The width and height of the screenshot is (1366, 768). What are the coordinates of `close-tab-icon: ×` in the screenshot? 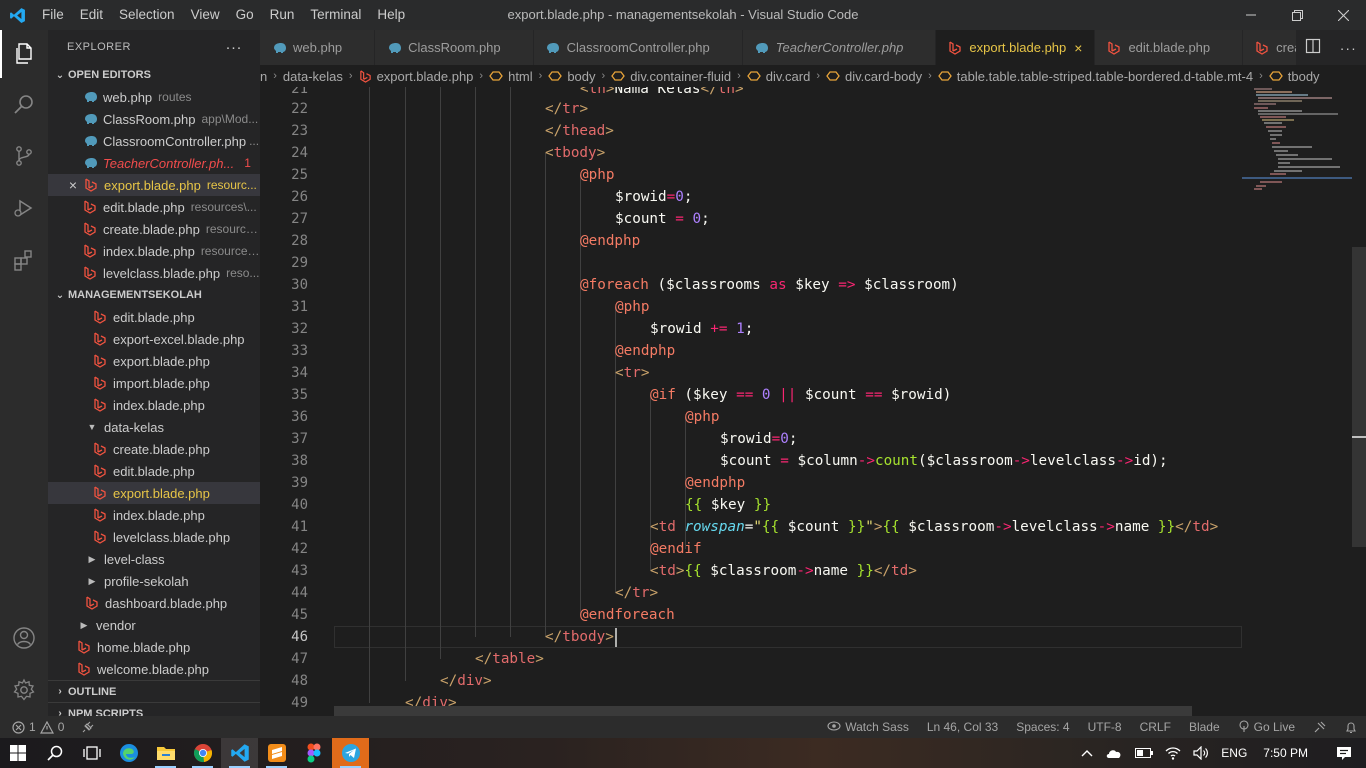 It's located at (1078, 48).